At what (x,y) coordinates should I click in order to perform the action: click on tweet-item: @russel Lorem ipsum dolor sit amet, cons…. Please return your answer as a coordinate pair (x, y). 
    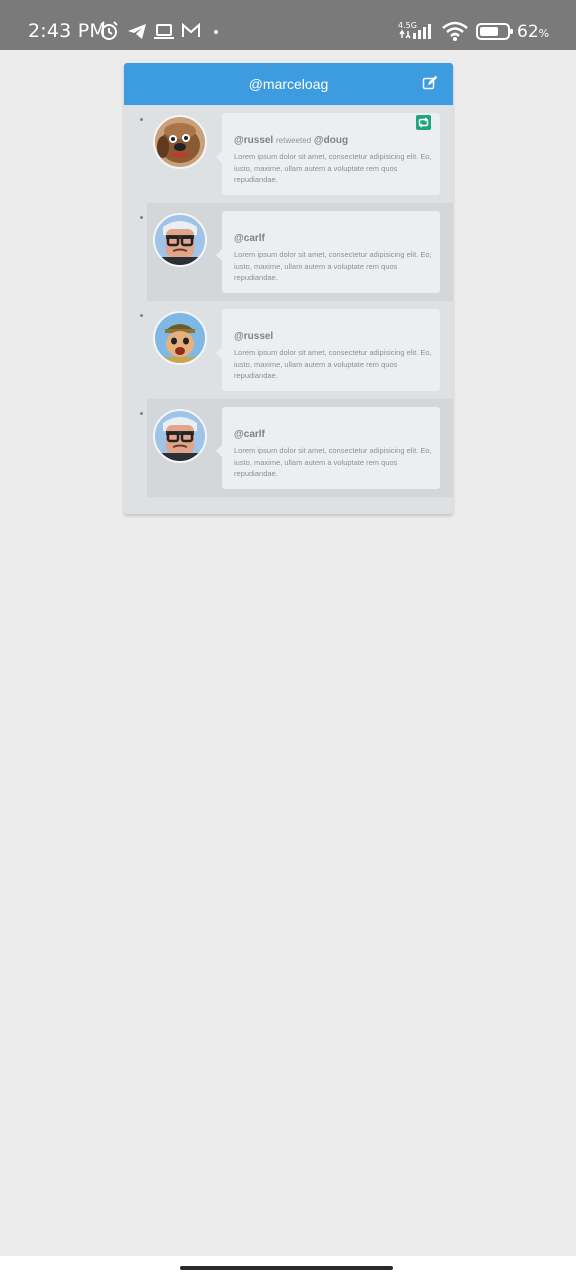
    Looking at the image, I should click on (288, 350).